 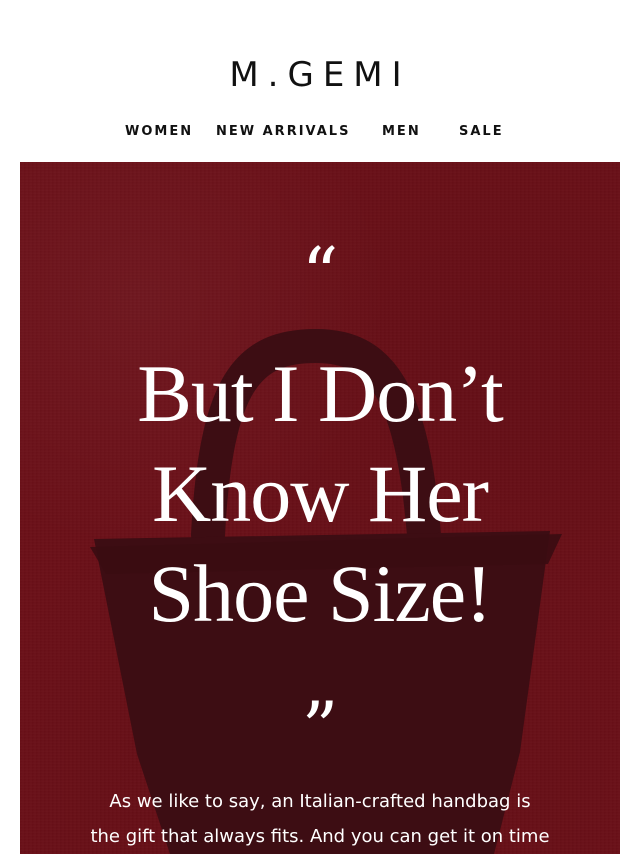 I want to click on nav-women: WOMEN, so click(x=159, y=132).